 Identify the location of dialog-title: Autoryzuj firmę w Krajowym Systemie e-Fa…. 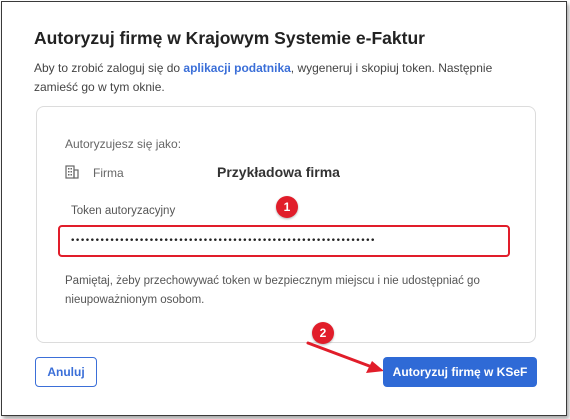
(229, 38).